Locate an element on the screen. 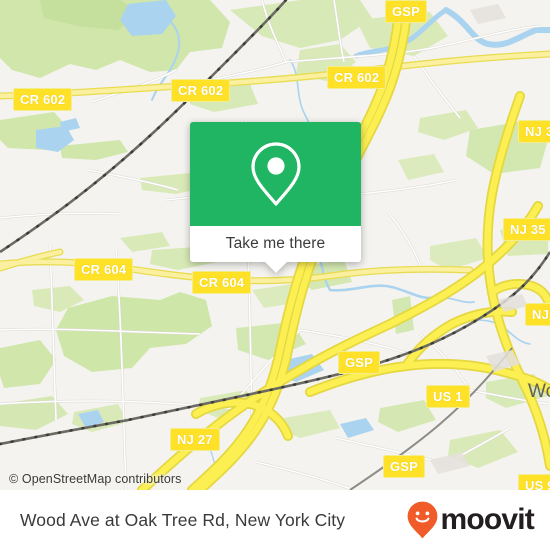 This screenshot has width=550, height=550. road-shield-nj27: NJ 27 is located at coordinates (195, 439).